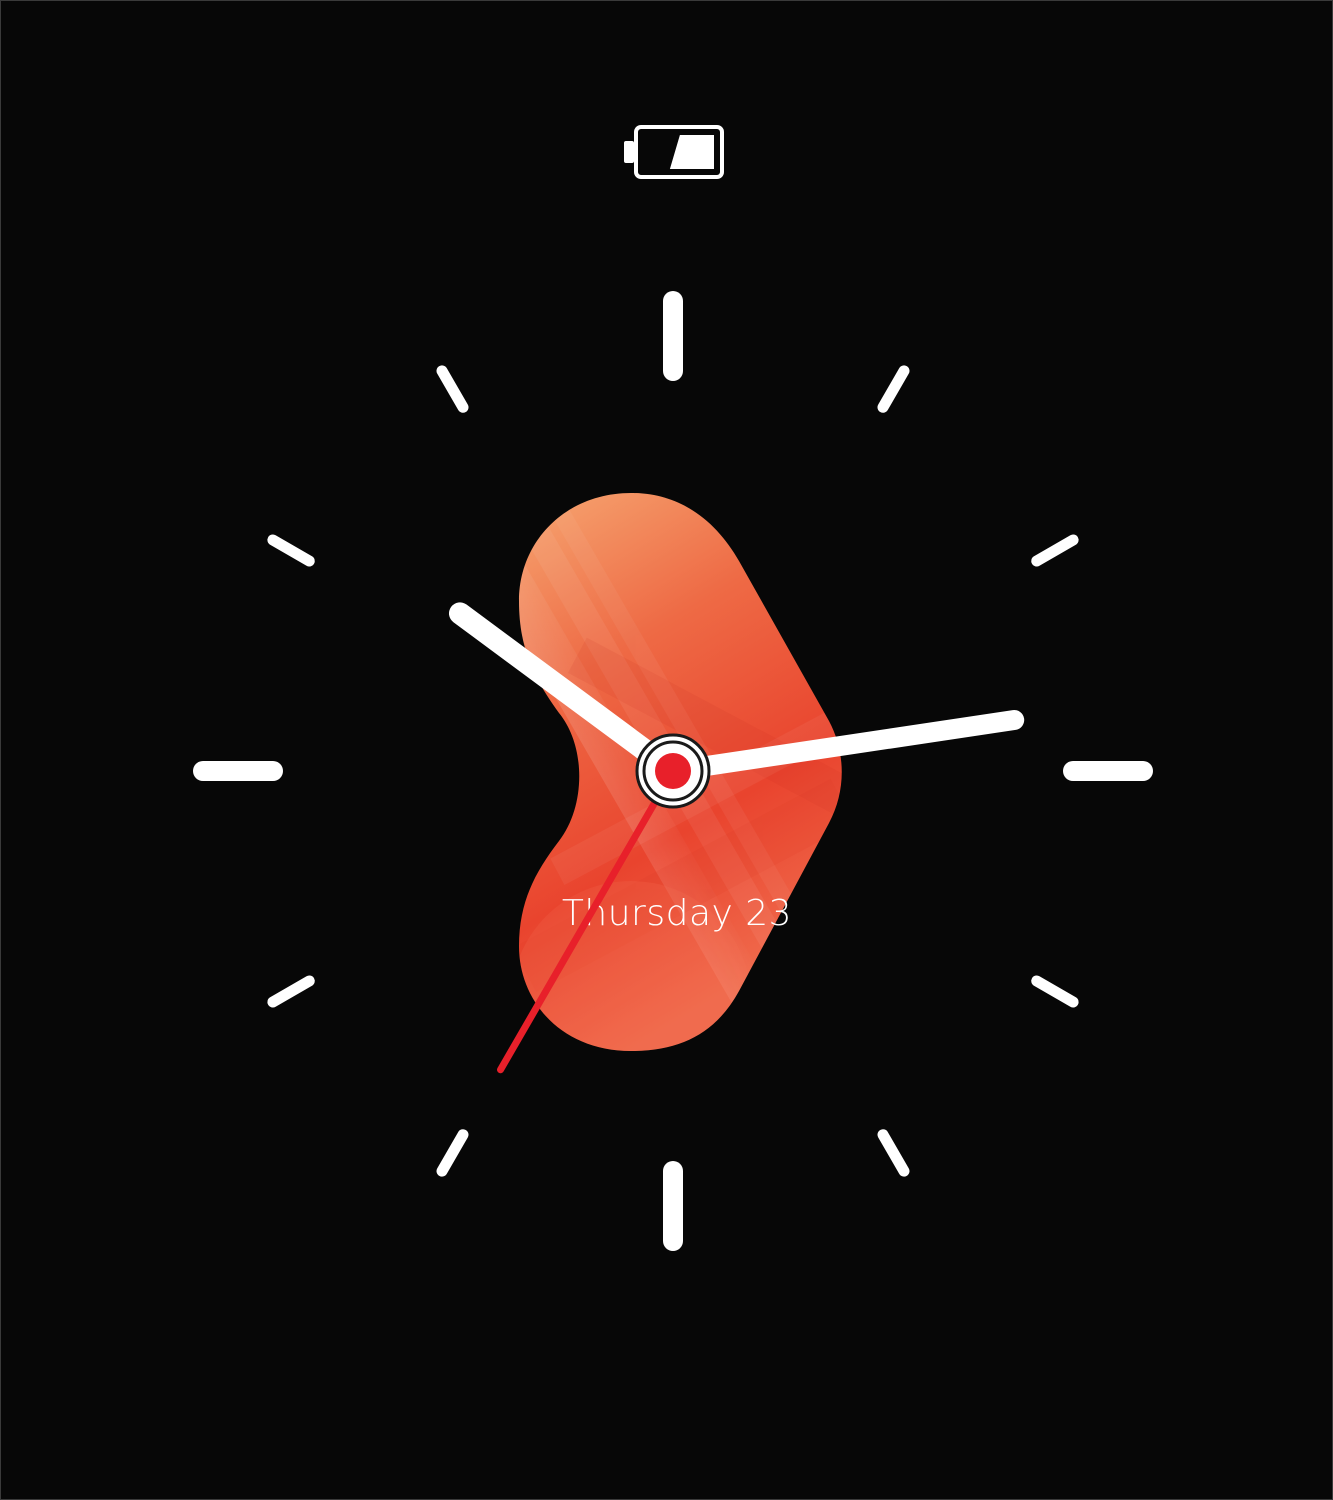 This screenshot has height=1500, width=1333. I want to click on battery-icon, so click(674, 152).